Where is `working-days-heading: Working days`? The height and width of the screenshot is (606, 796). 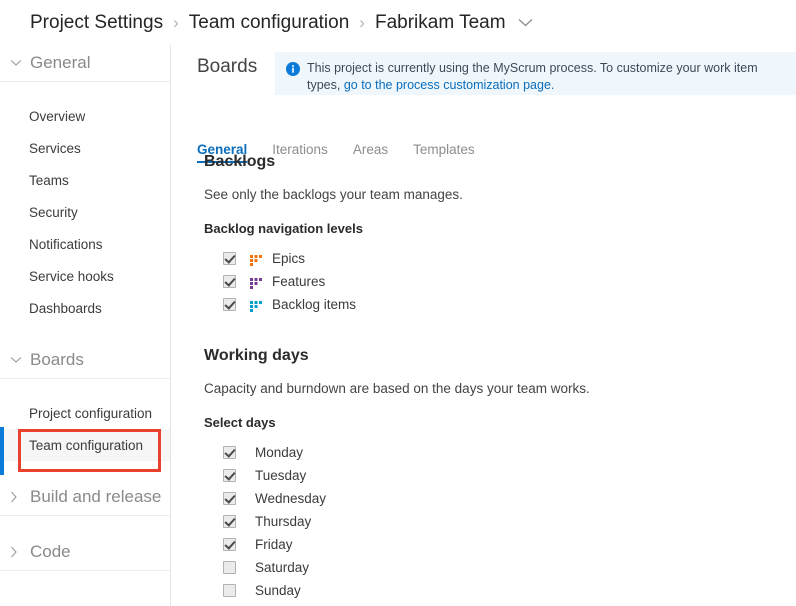
working-days-heading: Working days is located at coordinates (256, 355).